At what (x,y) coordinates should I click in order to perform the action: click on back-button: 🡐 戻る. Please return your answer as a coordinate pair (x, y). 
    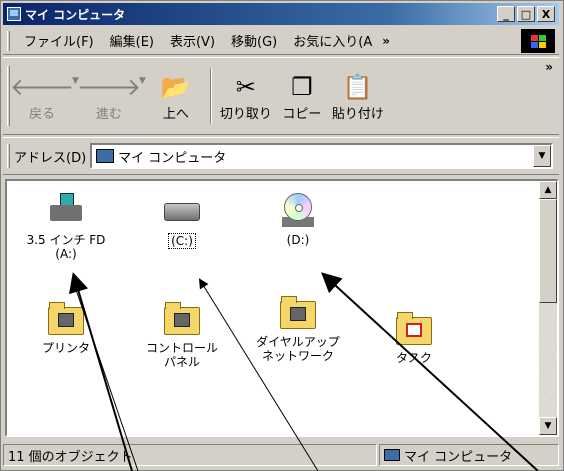
    Looking at the image, I should click on (42, 96).